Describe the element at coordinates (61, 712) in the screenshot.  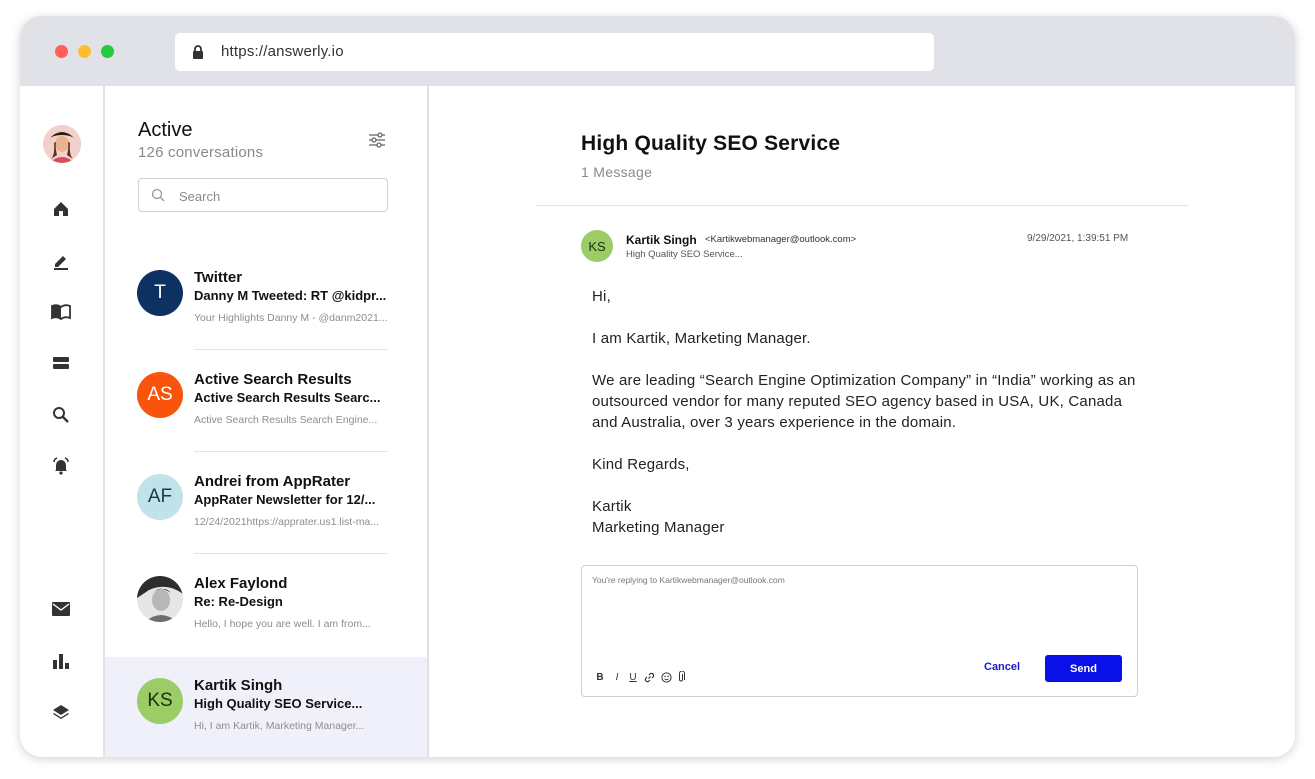
I see `layers-icon` at that location.